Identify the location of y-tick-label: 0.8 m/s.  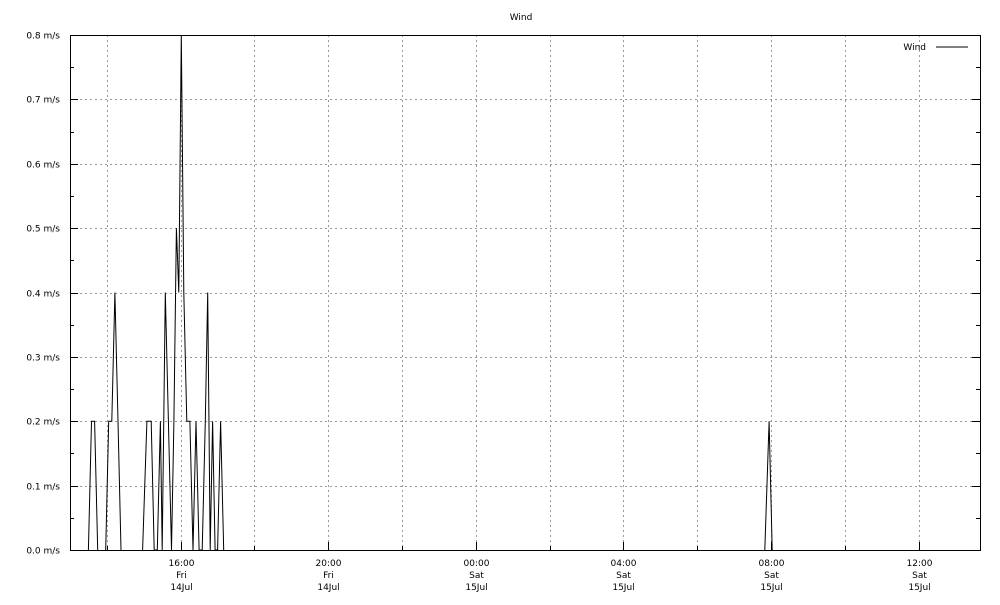
(43, 37).